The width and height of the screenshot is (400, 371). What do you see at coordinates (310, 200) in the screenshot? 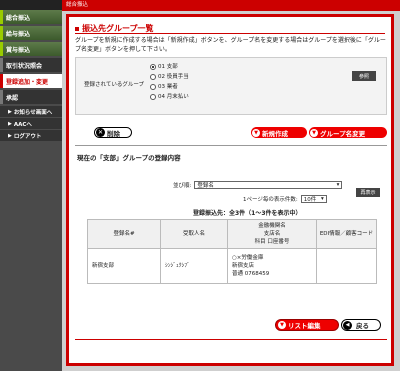
I see `count-value: 10件` at bounding box center [310, 200].